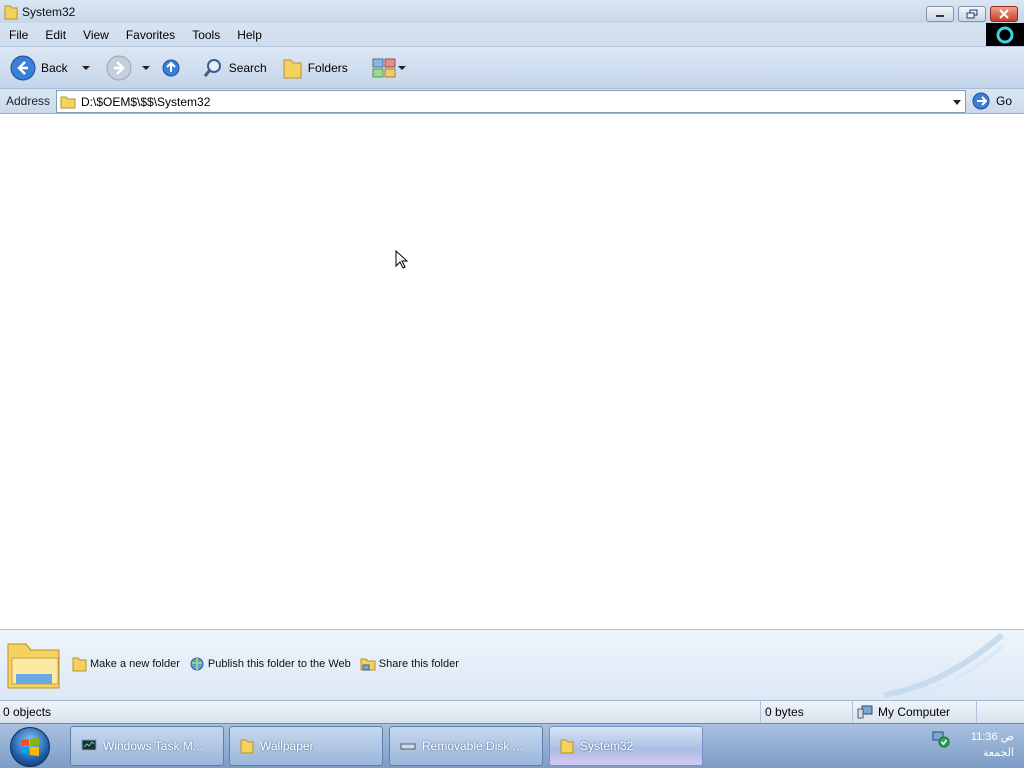  What do you see at coordinates (287, 746) in the screenshot?
I see `taskbar-item-label: Wallpaper` at bounding box center [287, 746].